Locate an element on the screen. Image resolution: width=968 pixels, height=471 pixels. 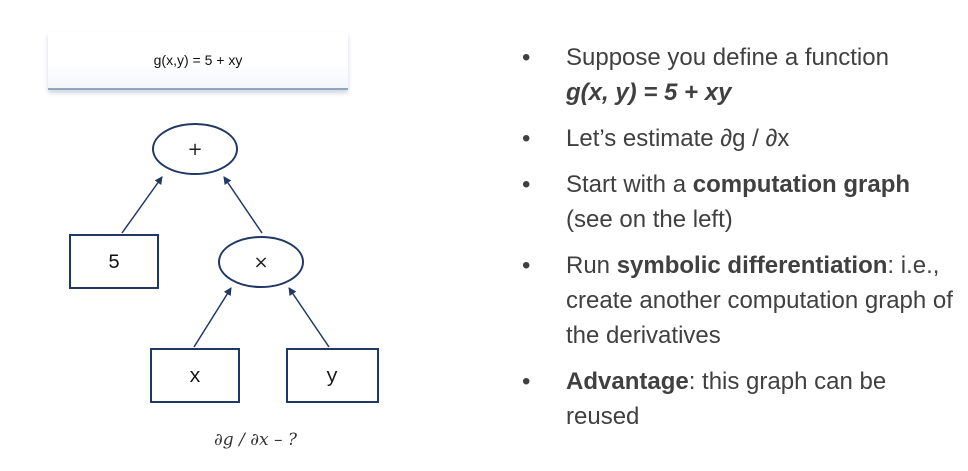
bullet-bold: Advantage is located at coordinates (627, 381).